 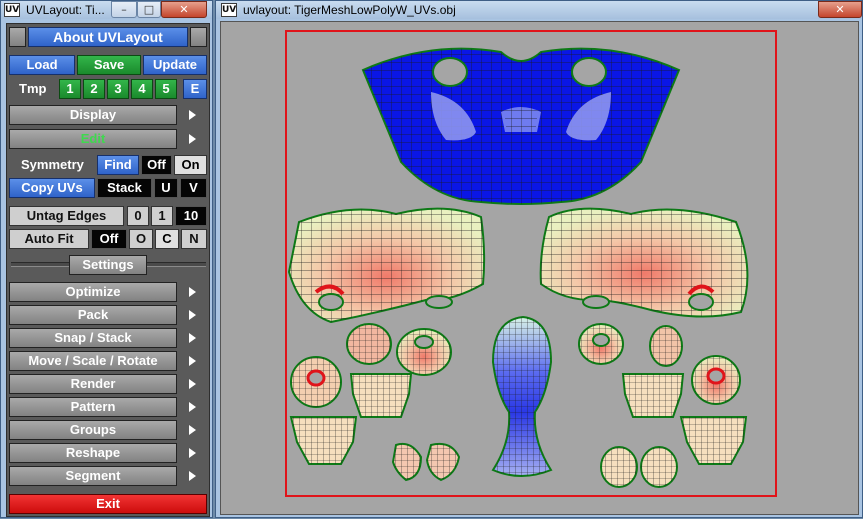 What do you see at coordinates (66, 216) in the screenshot?
I see `untag-edges-button: Untag Edges` at bounding box center [66, 216].